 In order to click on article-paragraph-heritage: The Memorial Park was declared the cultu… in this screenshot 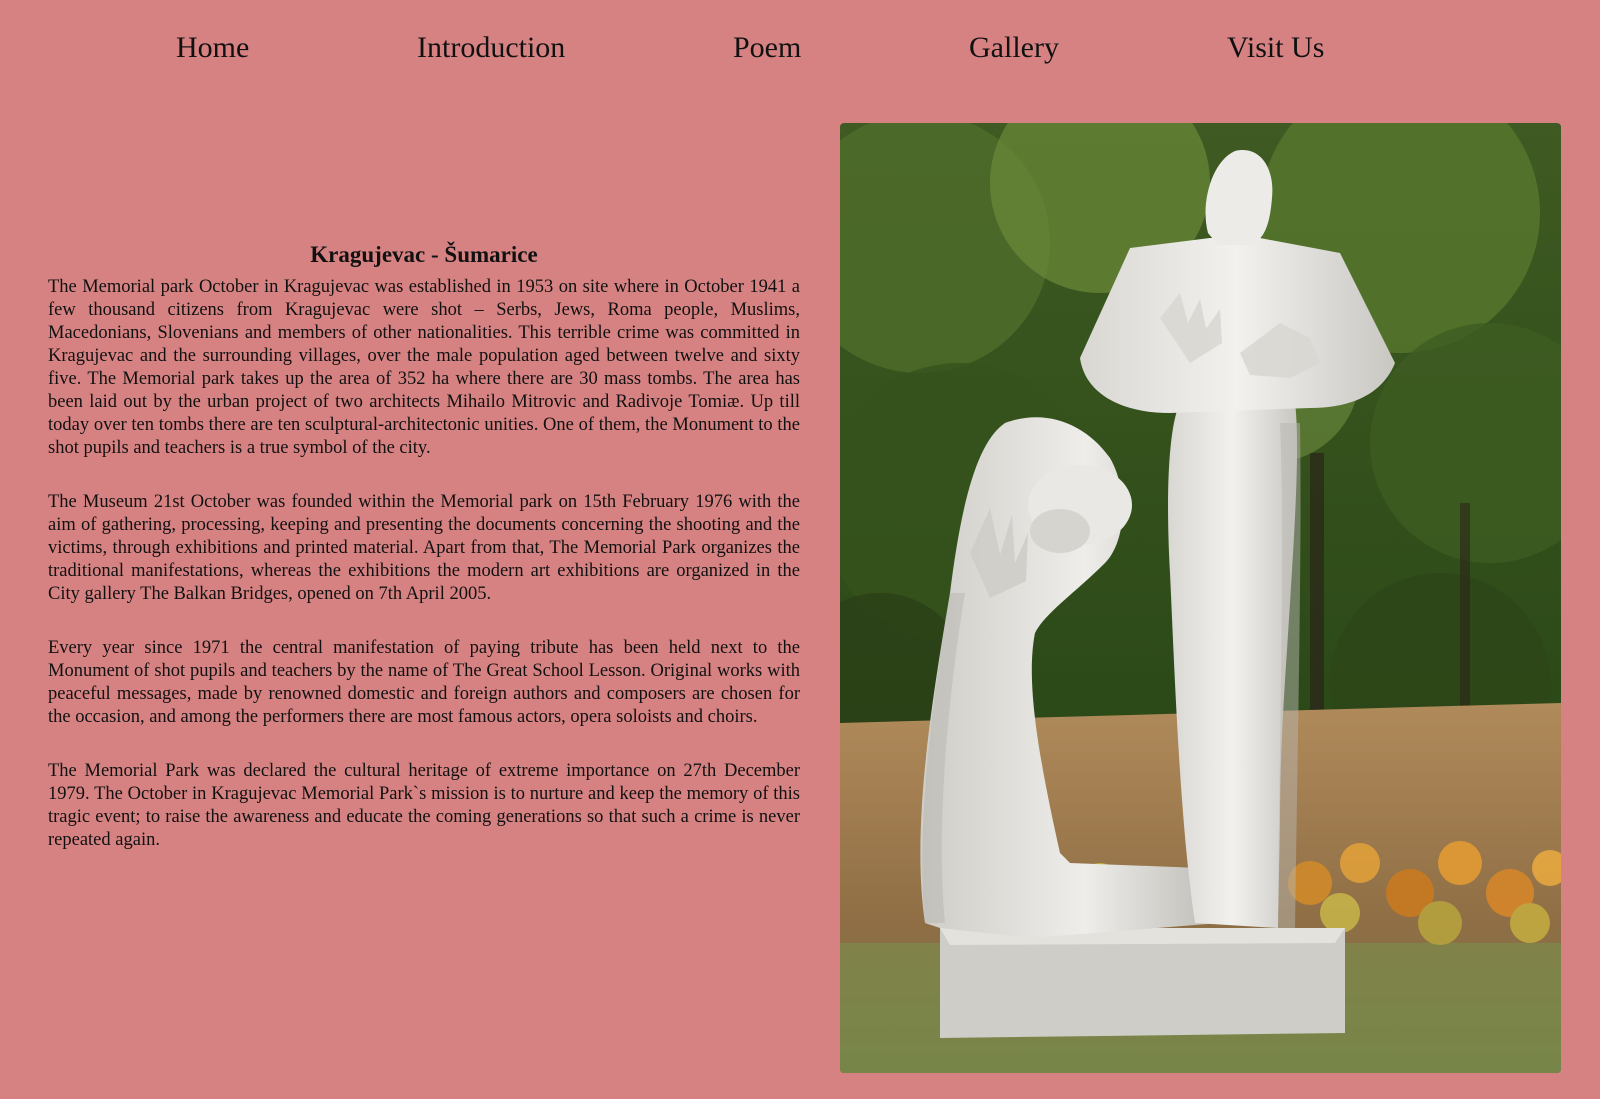, I will do `click(424, 805)`.